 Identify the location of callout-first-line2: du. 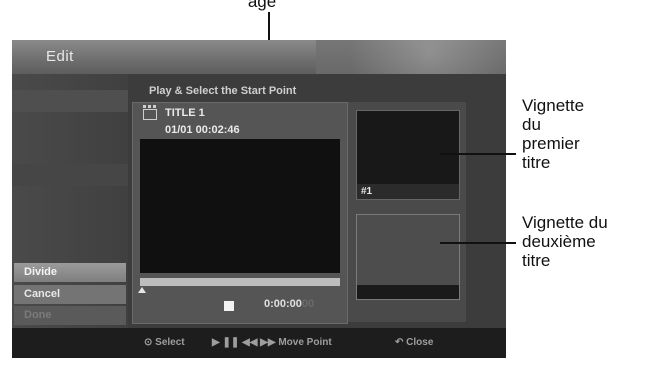
(531, 124).